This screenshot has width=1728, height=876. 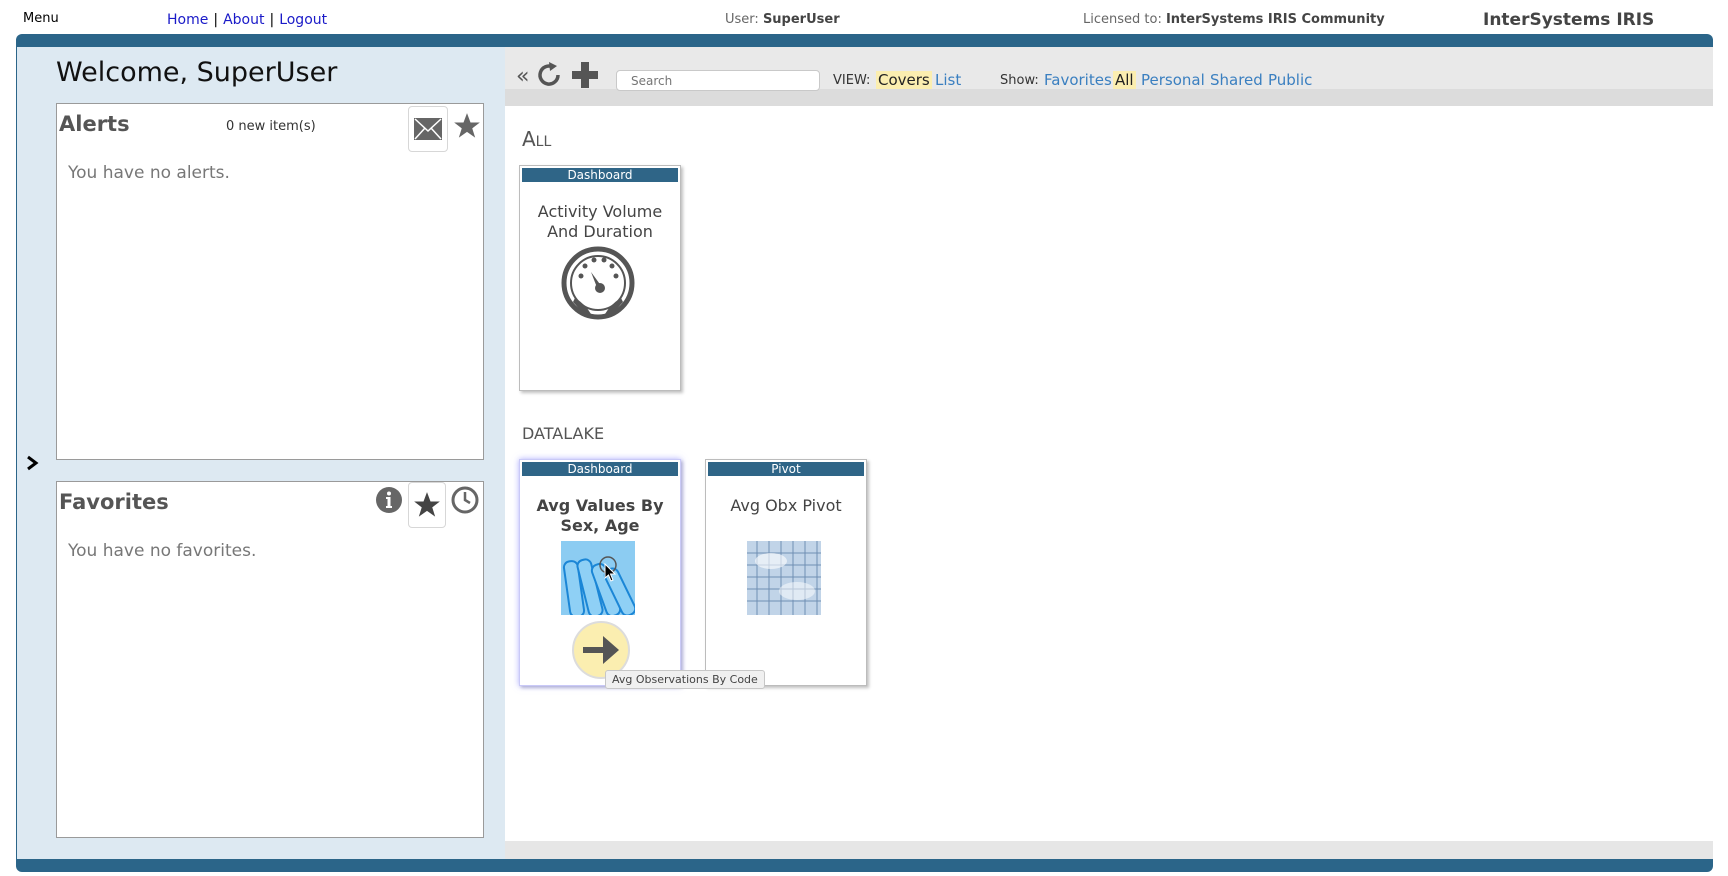 I want to click on view-covers-option: Covers, so click(x=904, y=80).